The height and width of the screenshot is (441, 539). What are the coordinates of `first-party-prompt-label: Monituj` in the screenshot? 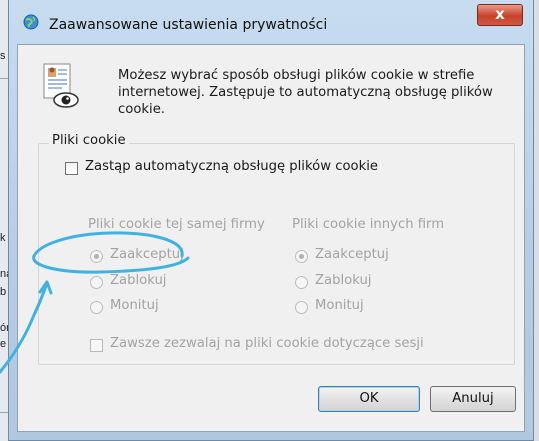 It's located at (134, 305).